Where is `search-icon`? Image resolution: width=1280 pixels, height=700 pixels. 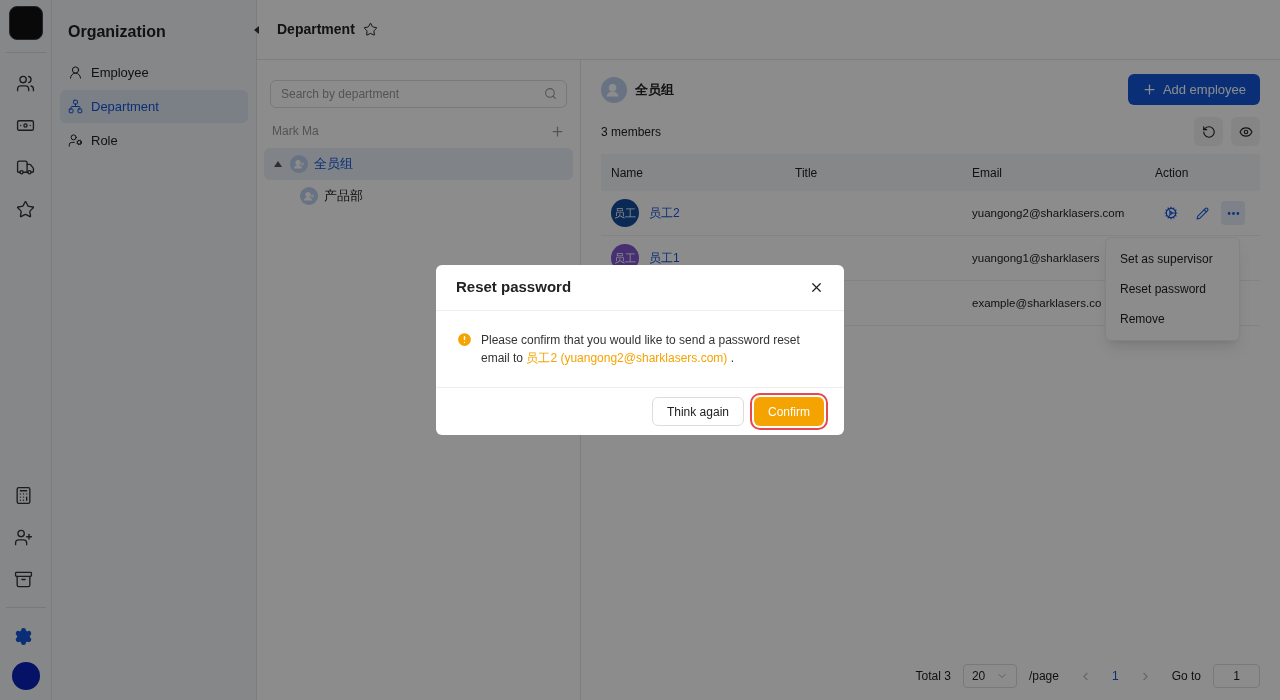 search-icon is located at coordinates (550, 93).